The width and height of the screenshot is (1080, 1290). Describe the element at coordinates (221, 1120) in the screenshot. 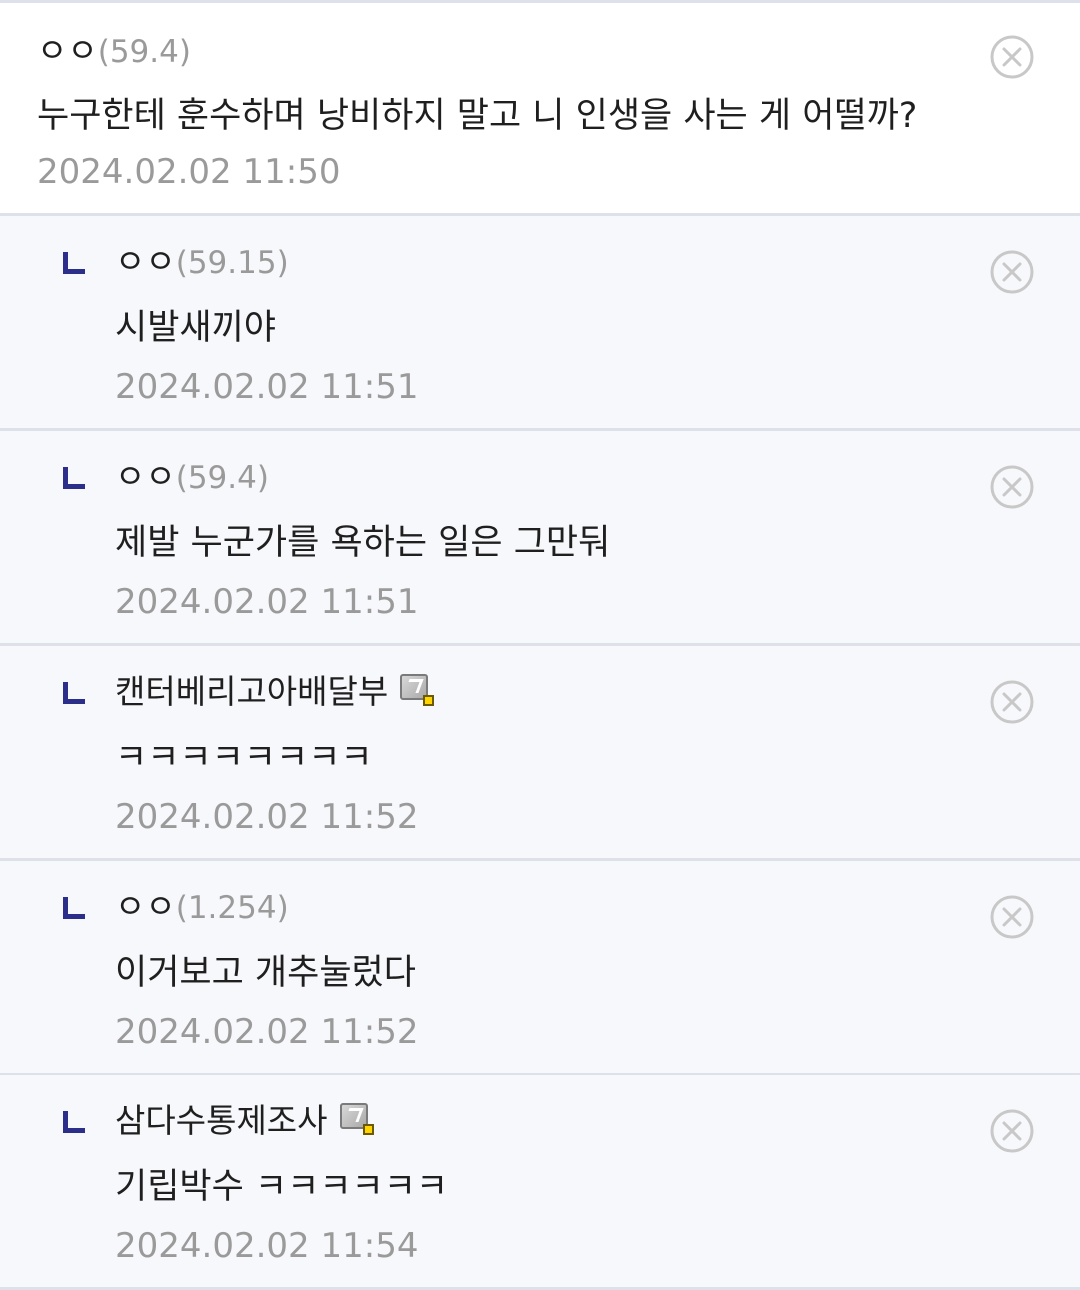

I see `reply-nickname: 삼다수통제조사` at that location.